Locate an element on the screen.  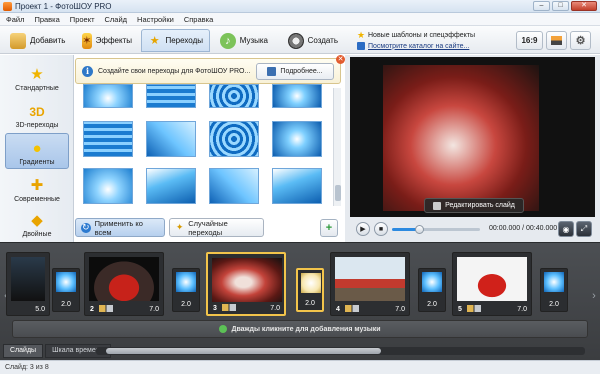
tab-effects: ✶ Эффекты is located at coordinates (107, 40).